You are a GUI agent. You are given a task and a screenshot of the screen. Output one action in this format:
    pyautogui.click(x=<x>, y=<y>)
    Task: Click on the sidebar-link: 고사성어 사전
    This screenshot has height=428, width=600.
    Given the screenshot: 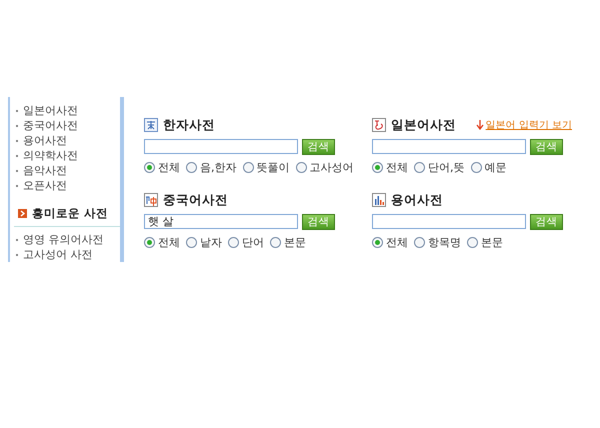 What is the action you would take?
    pyautogui.click(x=57, y=254)
    